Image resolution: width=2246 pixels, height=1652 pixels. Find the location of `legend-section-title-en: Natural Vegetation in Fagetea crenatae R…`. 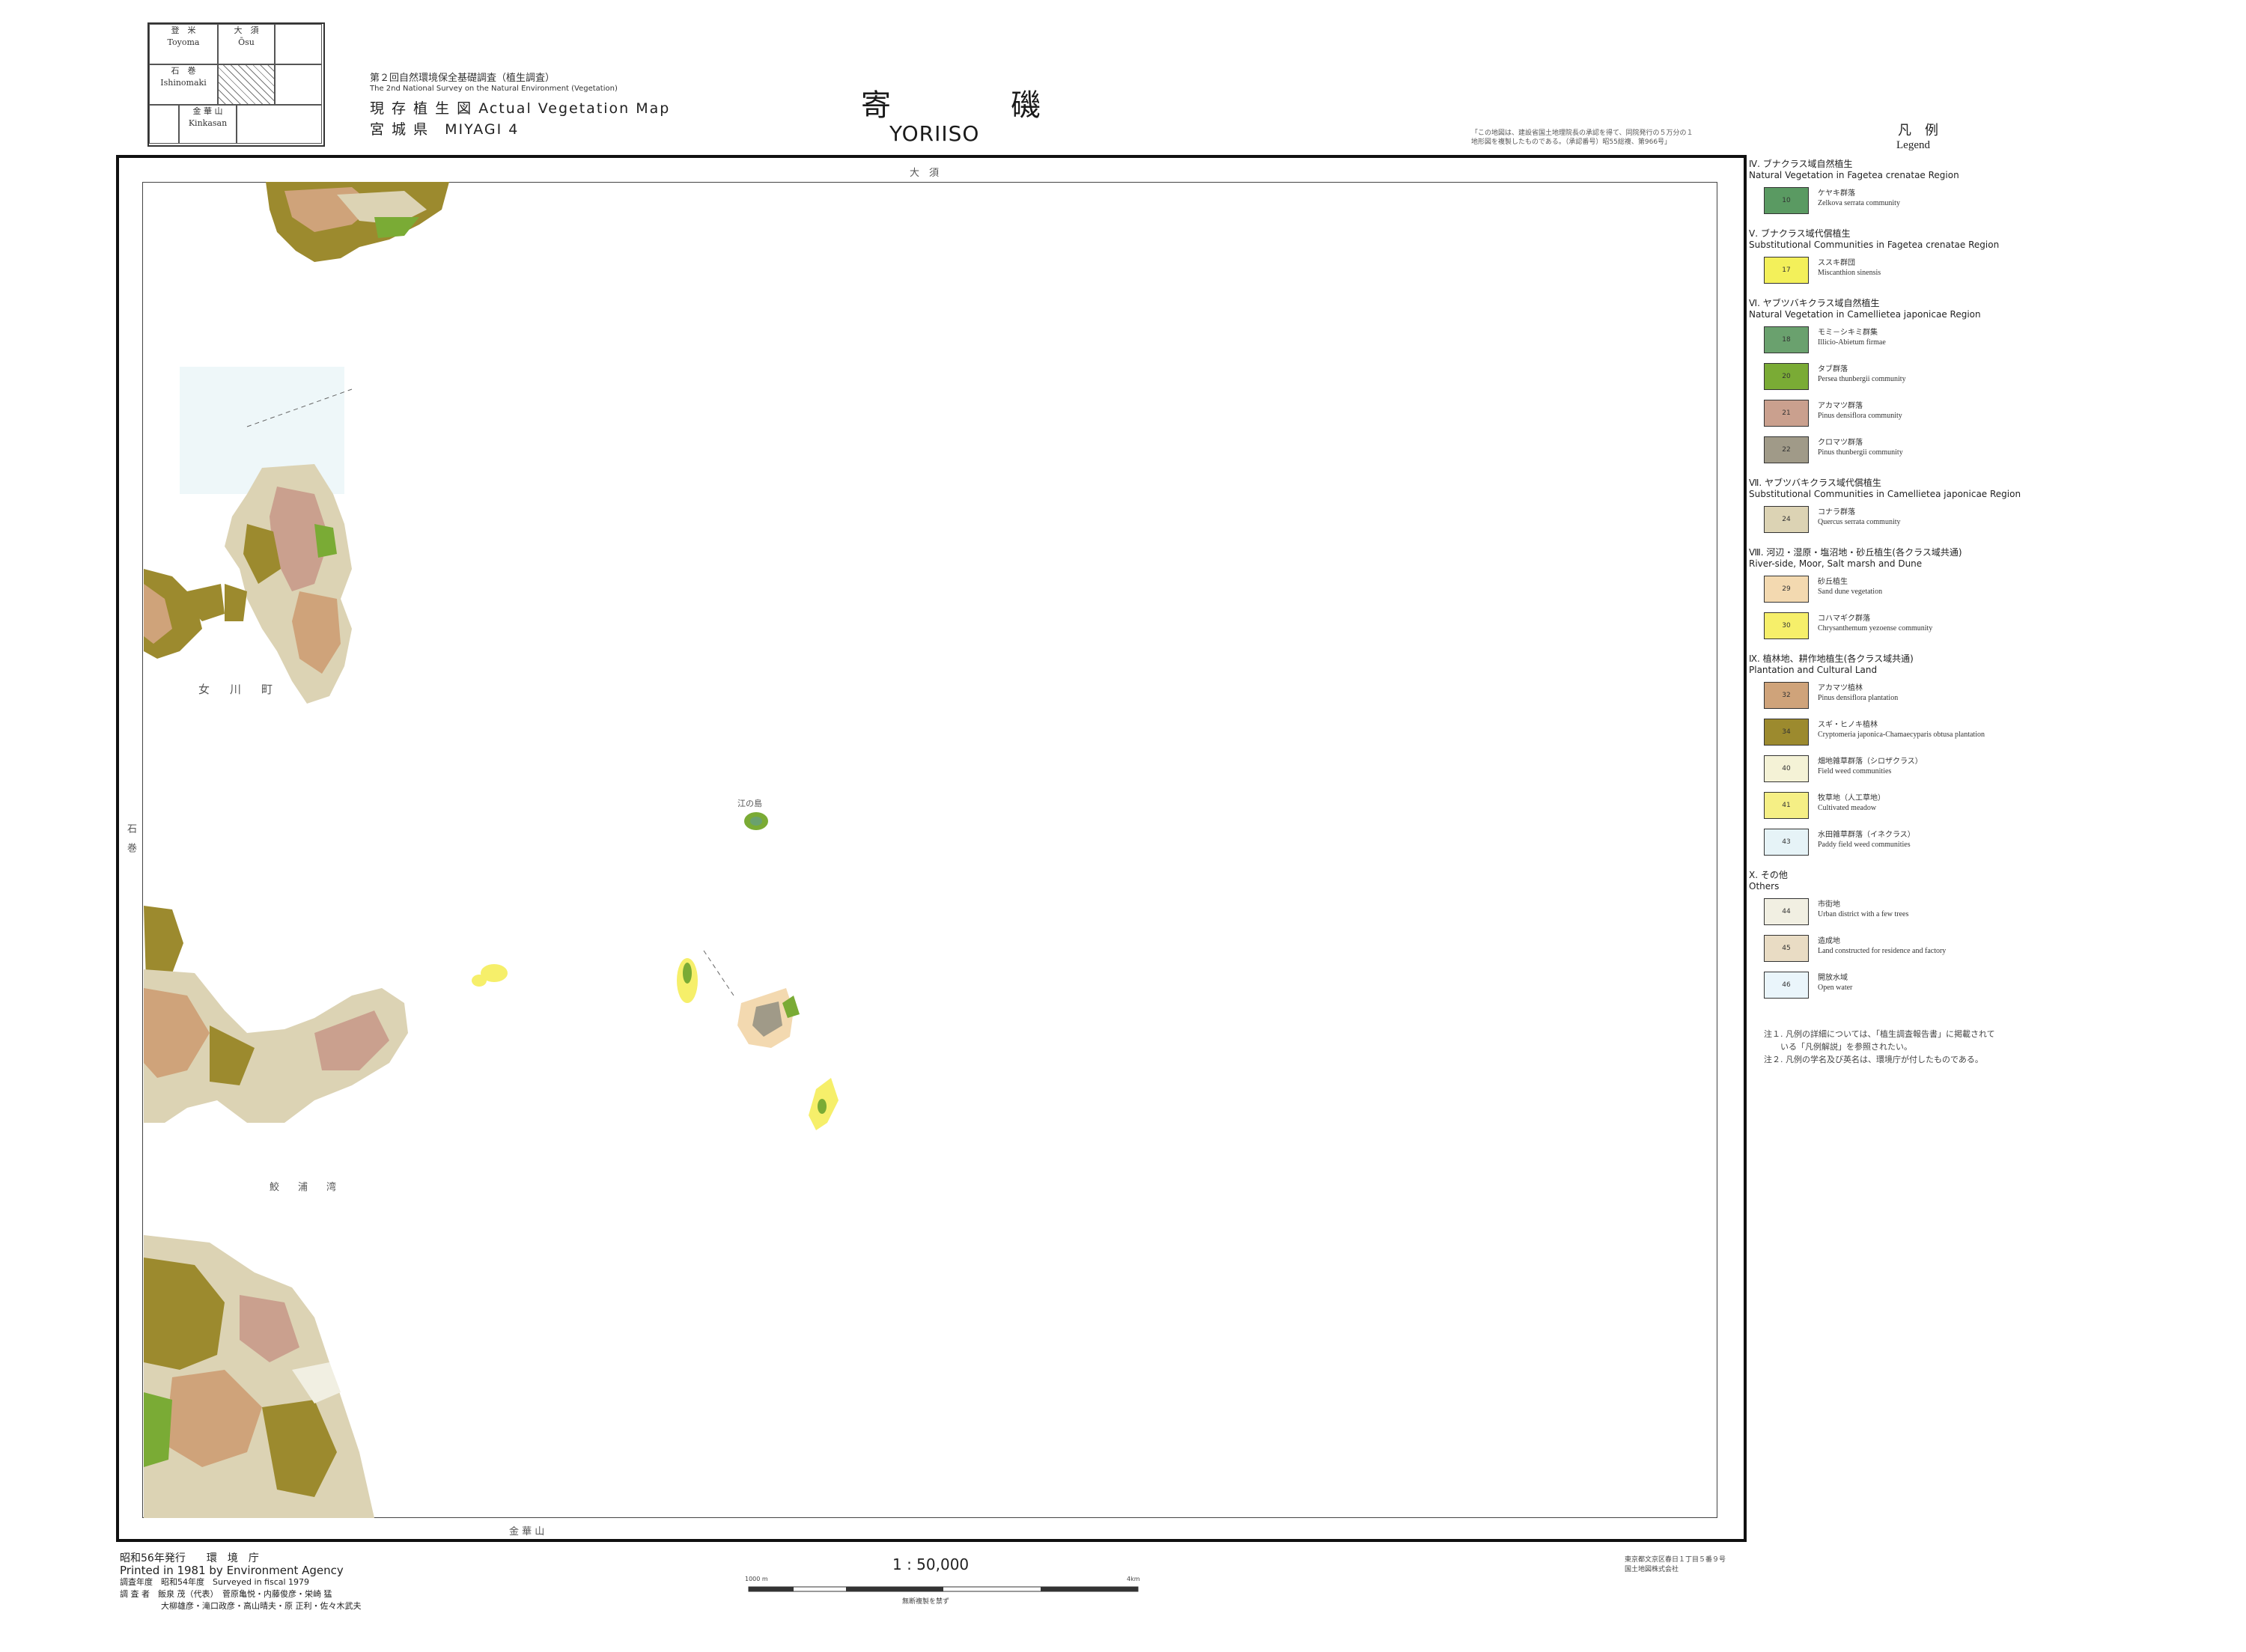

legend-section-title-en: Natural Vegetation in Fagetea crenatae R… is located at coordinates (1854, 175).